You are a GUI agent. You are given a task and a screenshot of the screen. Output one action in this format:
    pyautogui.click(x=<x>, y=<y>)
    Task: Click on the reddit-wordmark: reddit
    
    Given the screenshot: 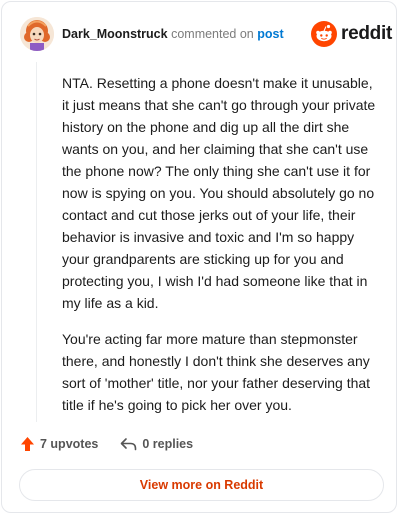 What is the action you would take?
    pyautogui.click(x=366, y=33)
    